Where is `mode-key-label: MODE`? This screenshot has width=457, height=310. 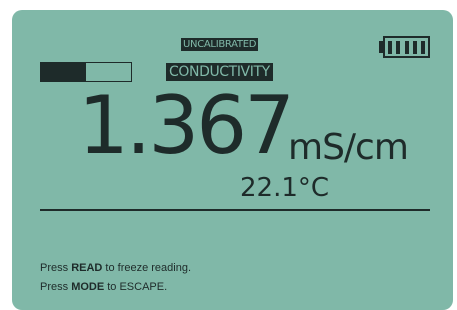
mode-key-label: MODE is located at coordinates (88, 287).